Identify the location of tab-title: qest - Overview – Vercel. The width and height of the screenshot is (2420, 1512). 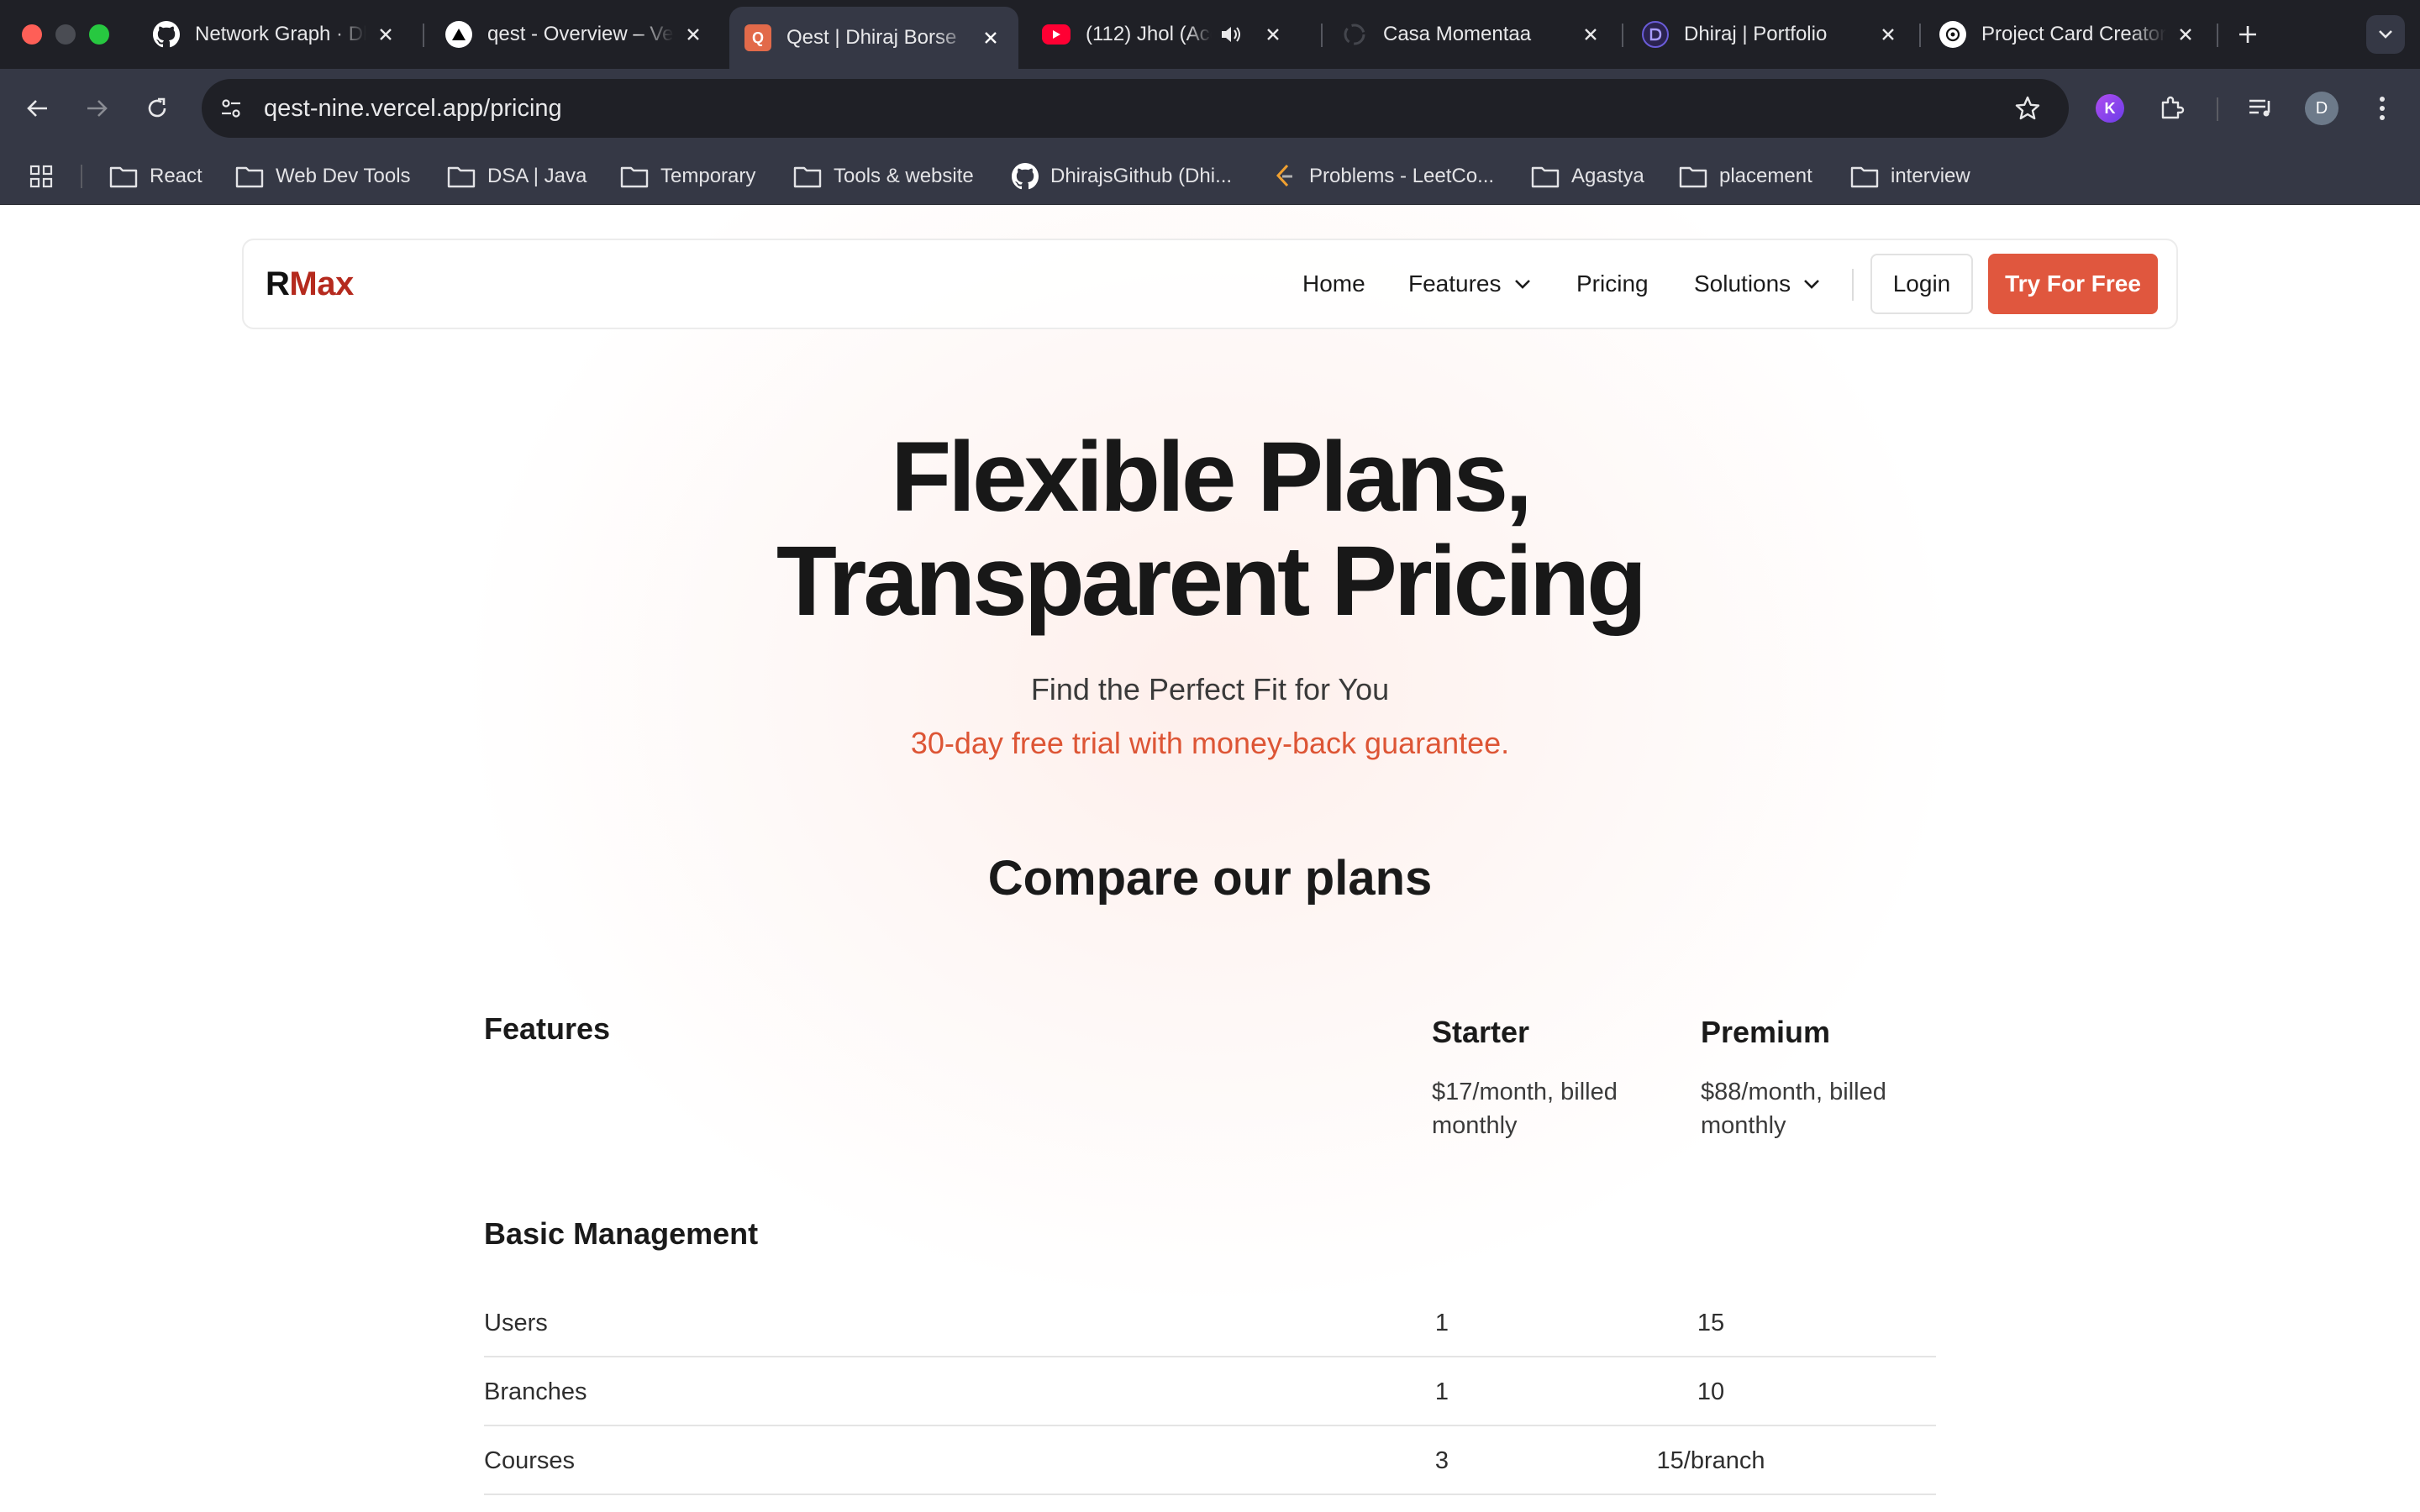
(581, 34).